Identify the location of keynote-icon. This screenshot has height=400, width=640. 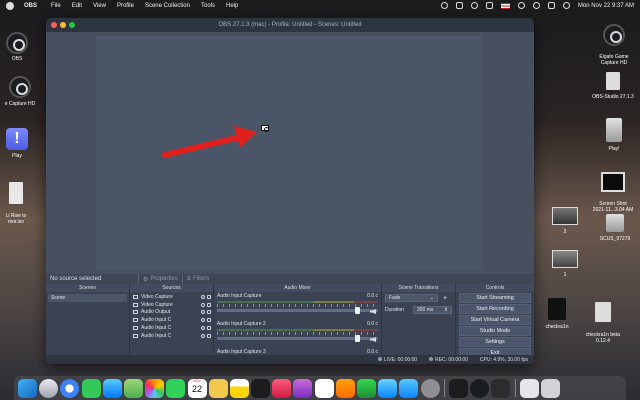
(388, 388).